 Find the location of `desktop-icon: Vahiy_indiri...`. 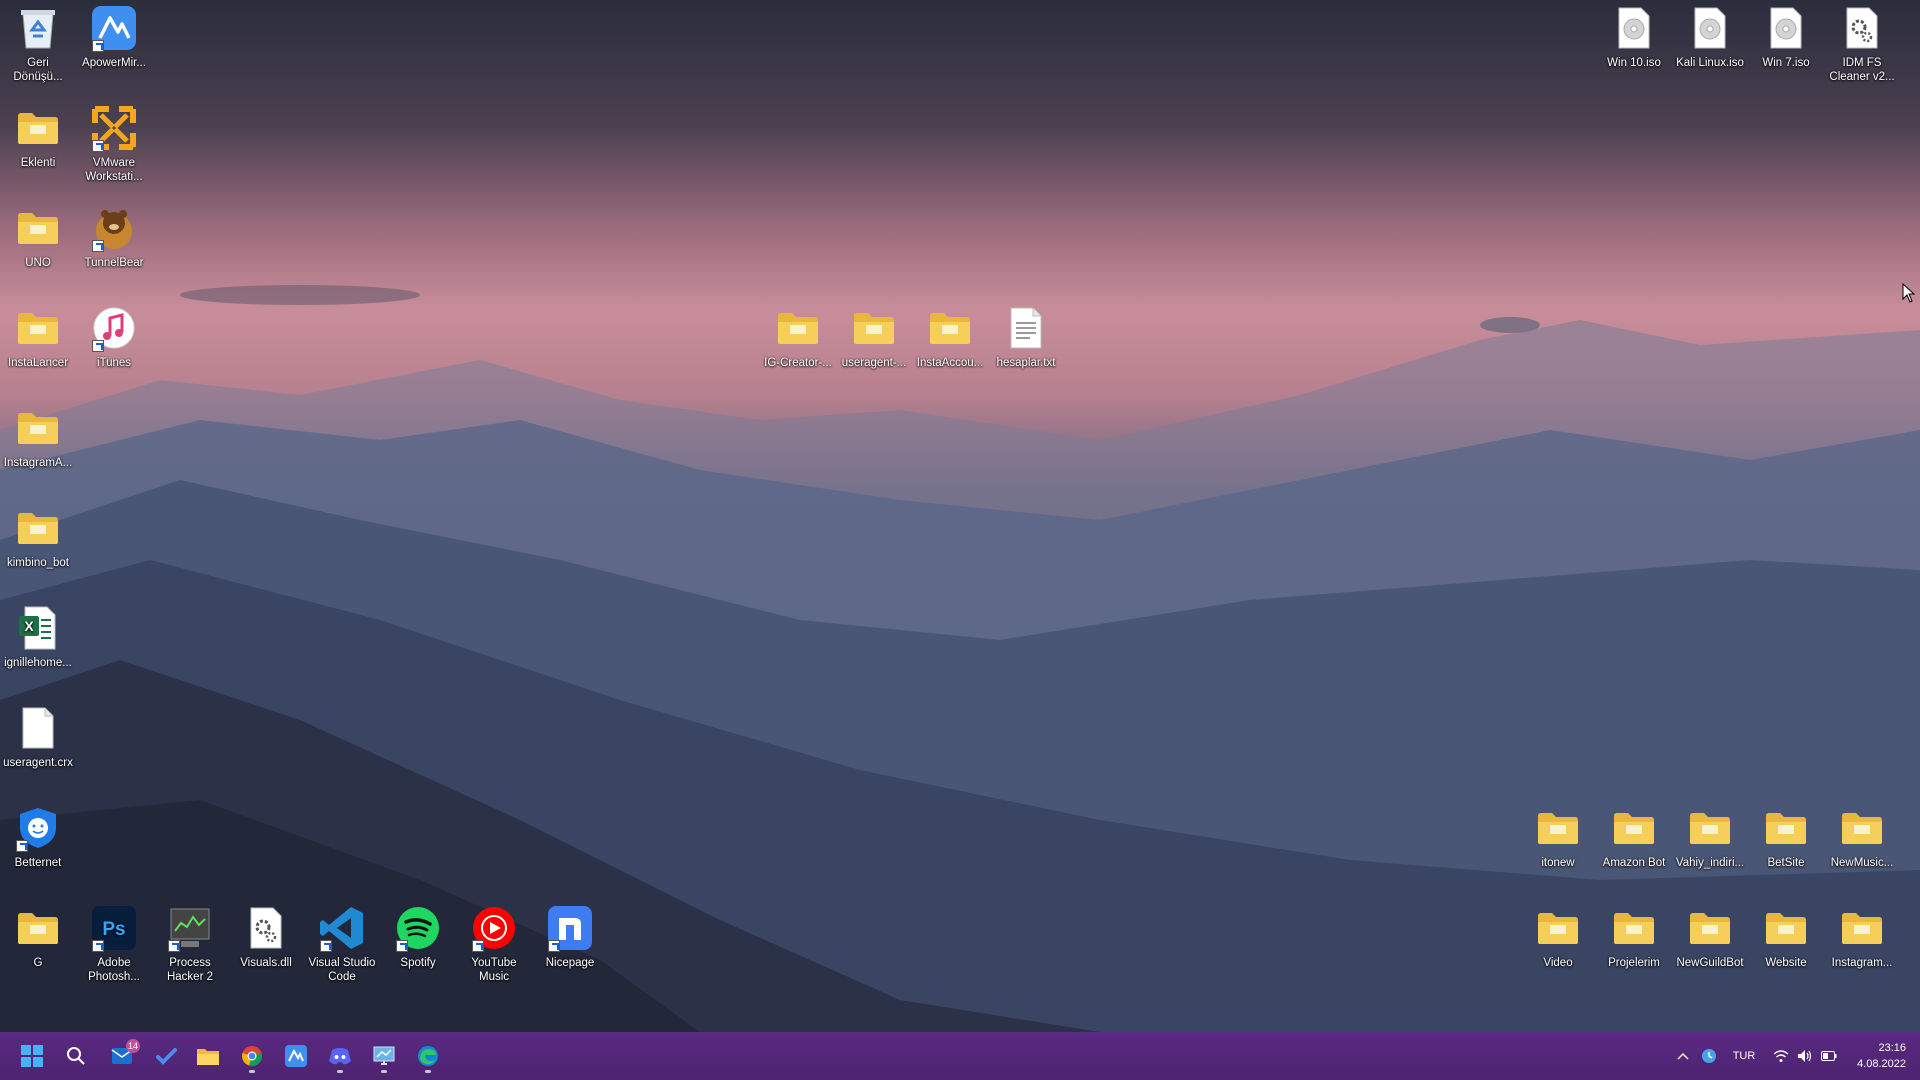

desktop-icon: Vahiy_indiri... is located at coordinates (1710, 837).